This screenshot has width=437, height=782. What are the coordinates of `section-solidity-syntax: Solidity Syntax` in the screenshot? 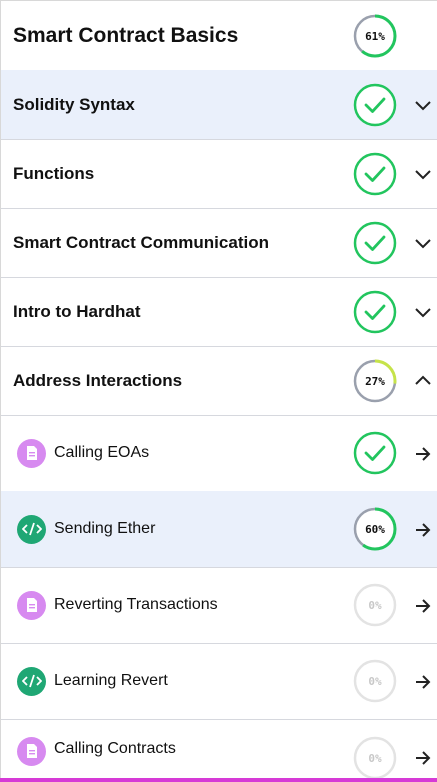 It's located at (219, 105).